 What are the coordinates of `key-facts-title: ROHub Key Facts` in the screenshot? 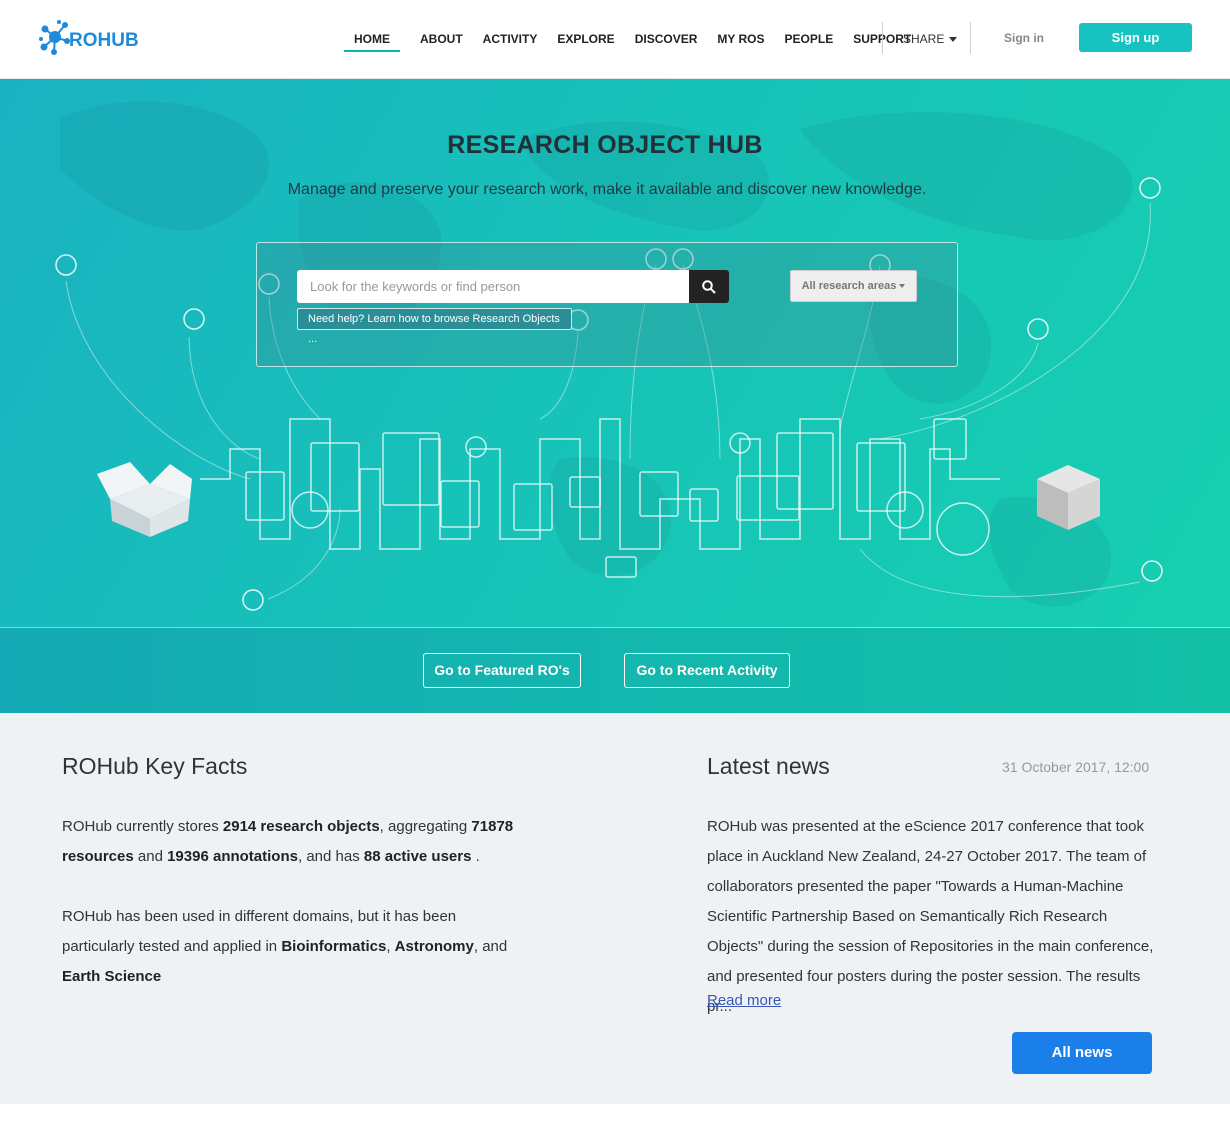 It's located at (155, 766).